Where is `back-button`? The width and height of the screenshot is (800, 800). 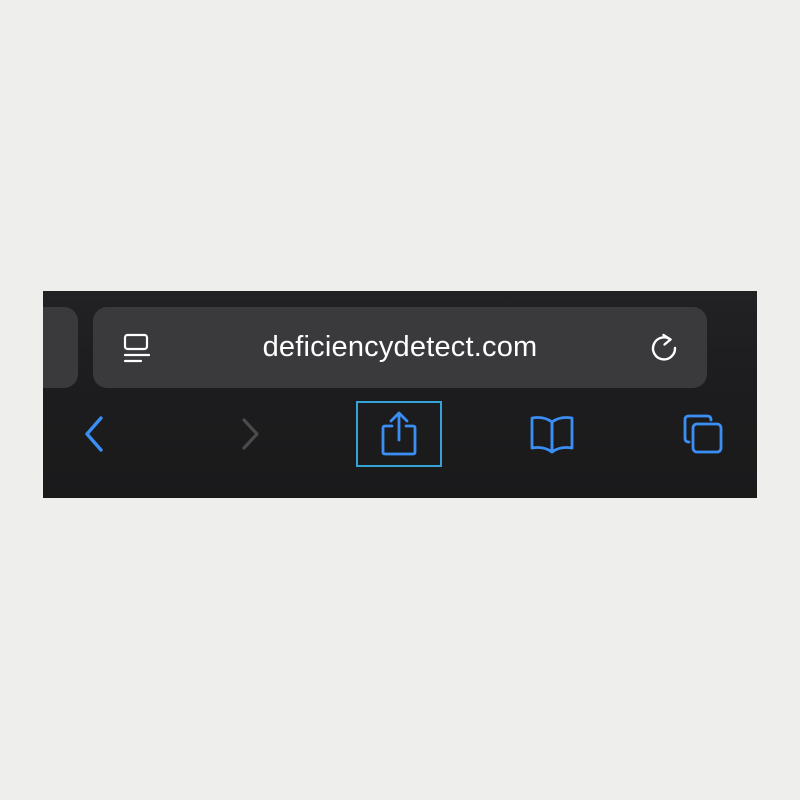
back-button is located at coordinates (96, 434).